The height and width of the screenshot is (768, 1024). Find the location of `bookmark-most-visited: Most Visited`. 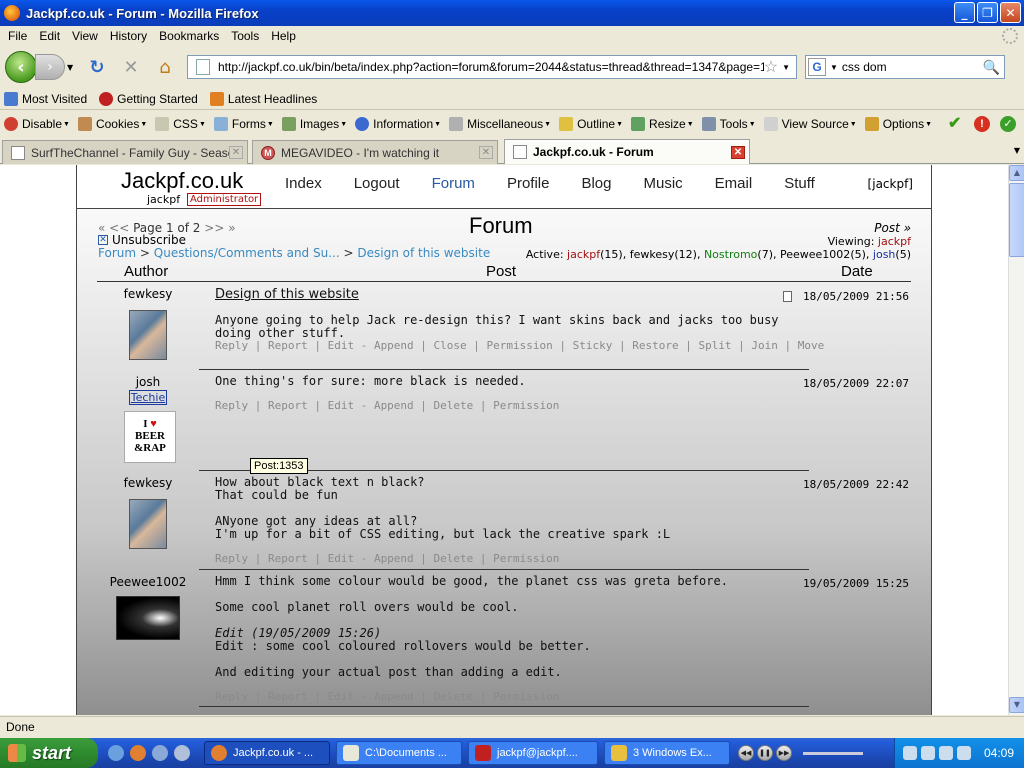

bookmark-most-visited: Most Visited is located at coordinates (45, 98).